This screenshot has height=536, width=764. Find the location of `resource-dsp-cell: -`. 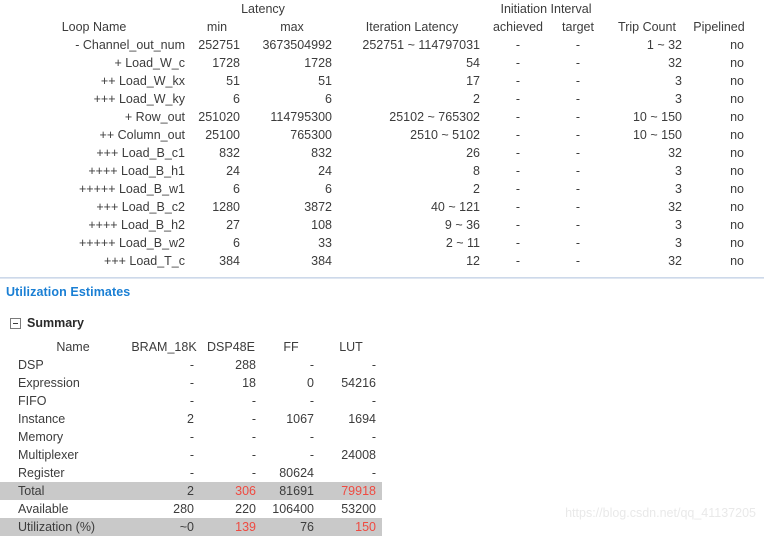

resource-dsp-cell: - is located at coordinates (253, 419).